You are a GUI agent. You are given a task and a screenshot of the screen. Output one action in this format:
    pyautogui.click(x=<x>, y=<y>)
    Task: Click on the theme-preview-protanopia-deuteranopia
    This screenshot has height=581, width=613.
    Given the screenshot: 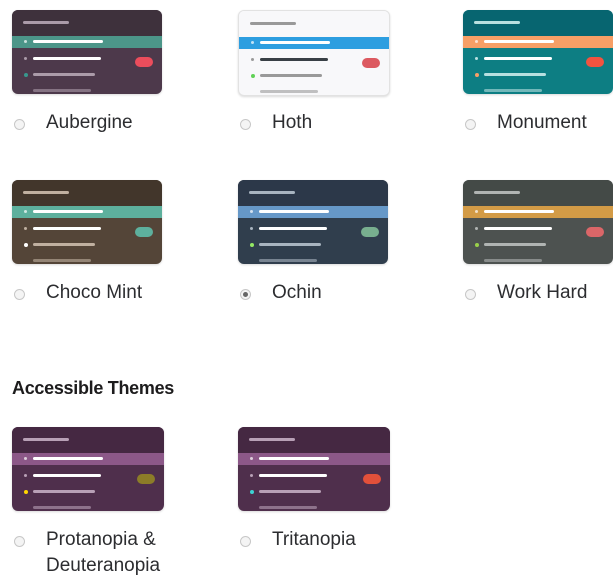 What is the action you would take?
    pyautogui.click(x=88, y=469)
    